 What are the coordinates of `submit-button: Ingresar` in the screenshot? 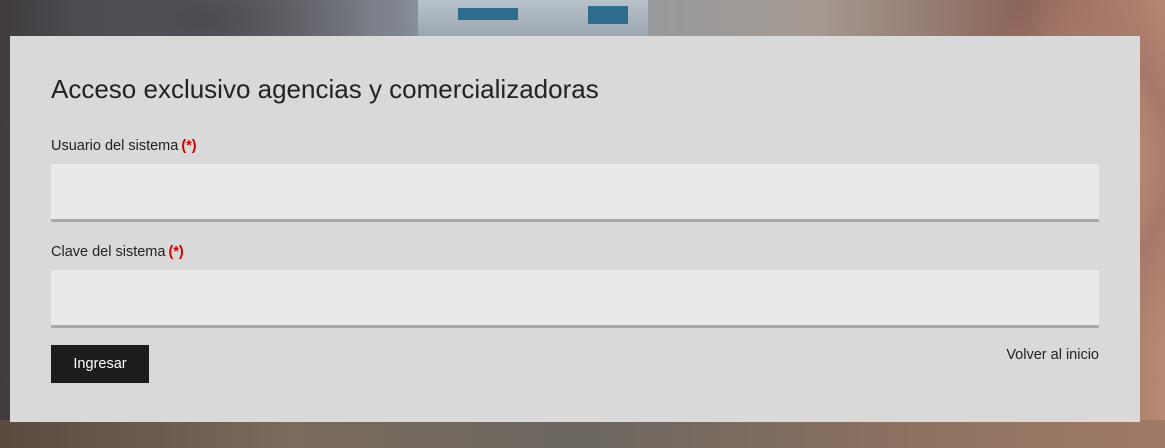 It's located at (100, 364).